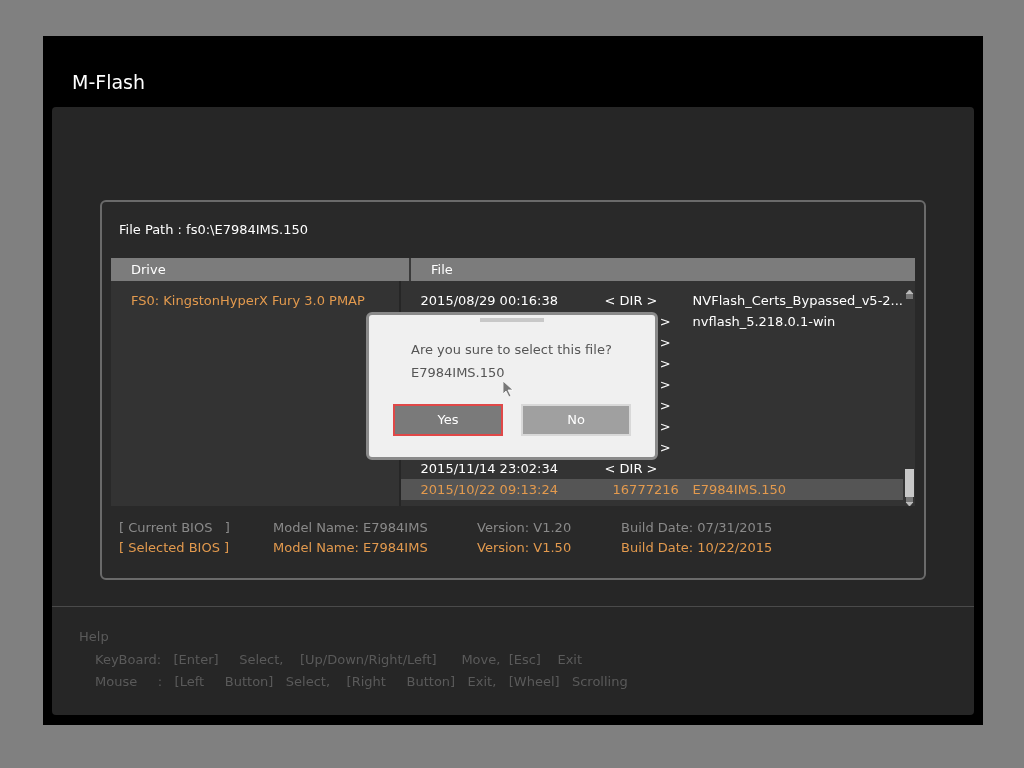  What do you see at coordinates (697, 527) in the screenshot?
I see `build-date: Build Date: 07/31/2015` at bounding box center [697, 527].